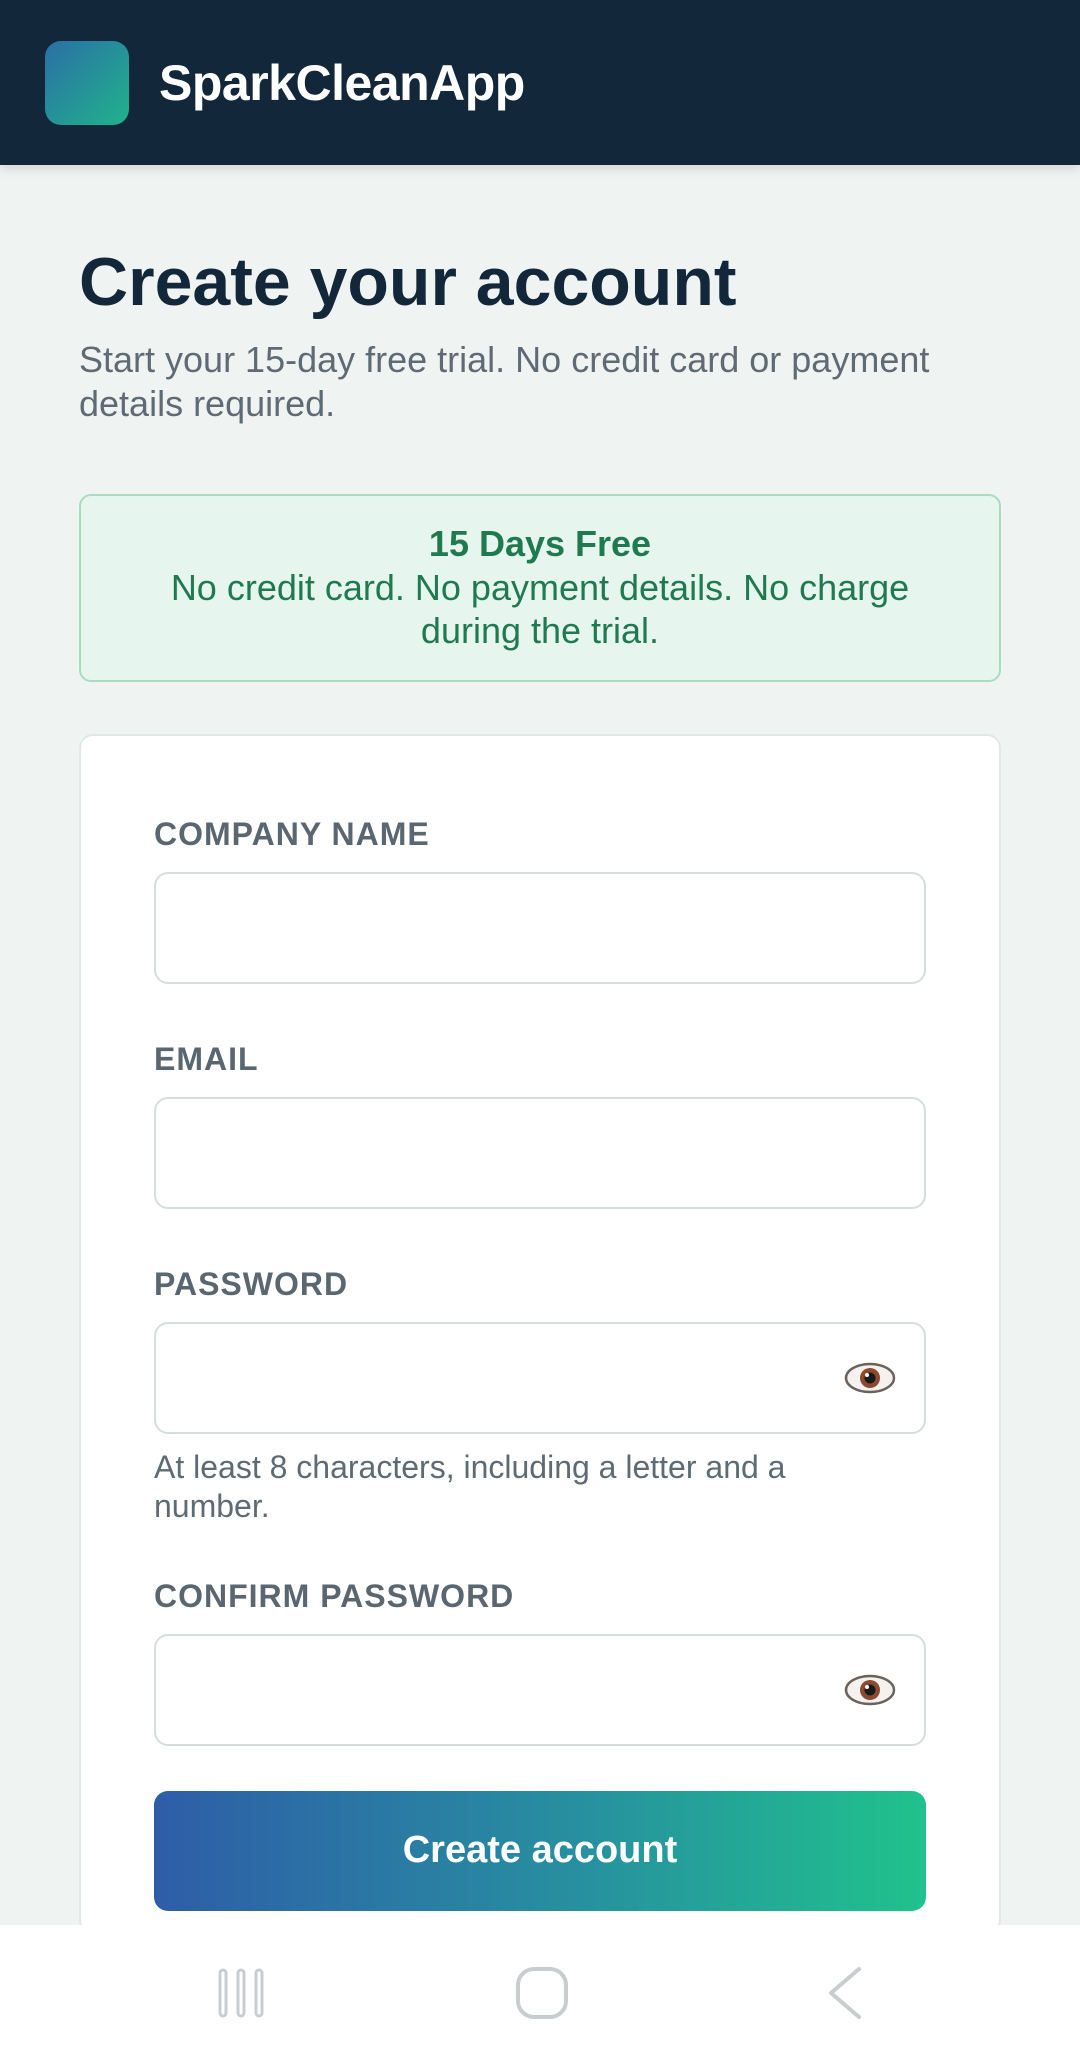  Describe the element at coordinates (292, 833) in the screenshot. I see `company-name-label: COMPANY NAME` at that location.